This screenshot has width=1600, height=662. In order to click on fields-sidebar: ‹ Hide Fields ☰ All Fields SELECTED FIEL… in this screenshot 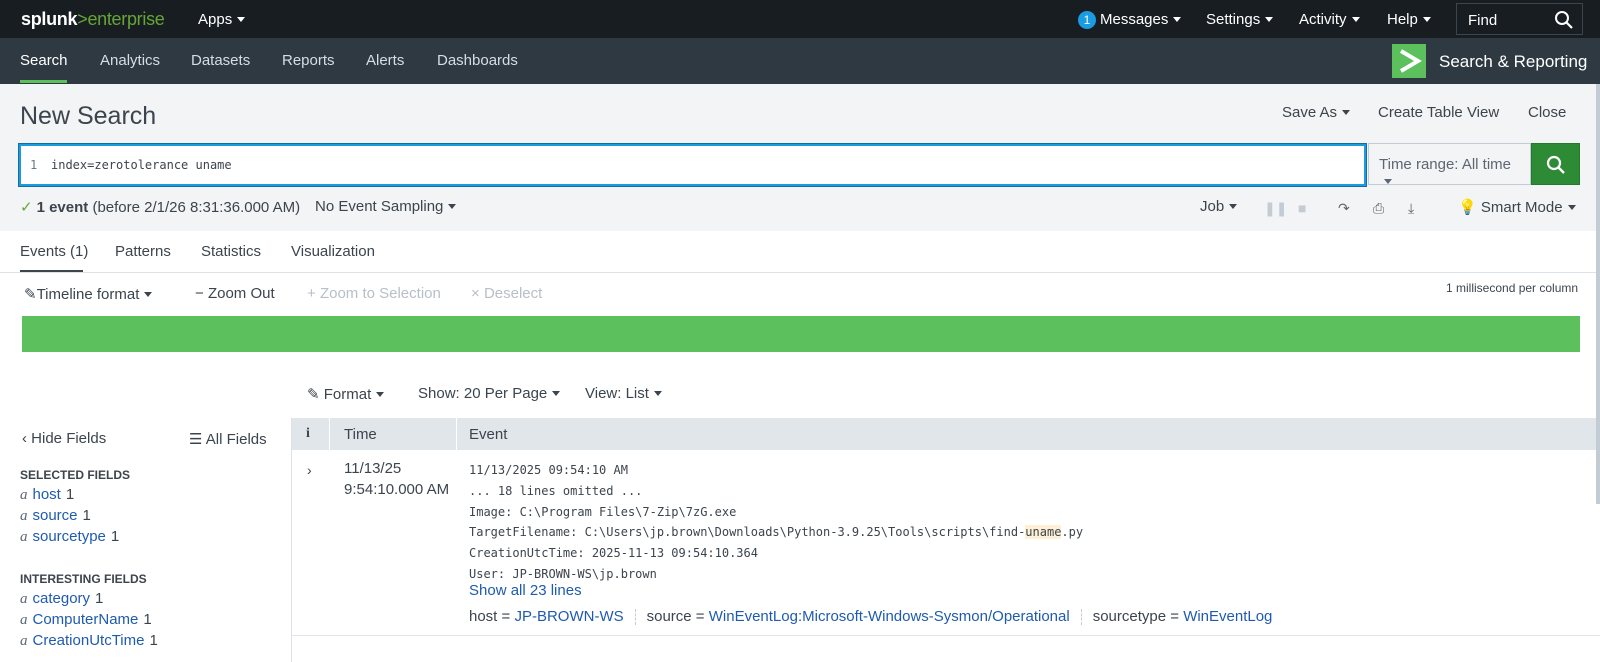, I will do `click(146, 540)`.